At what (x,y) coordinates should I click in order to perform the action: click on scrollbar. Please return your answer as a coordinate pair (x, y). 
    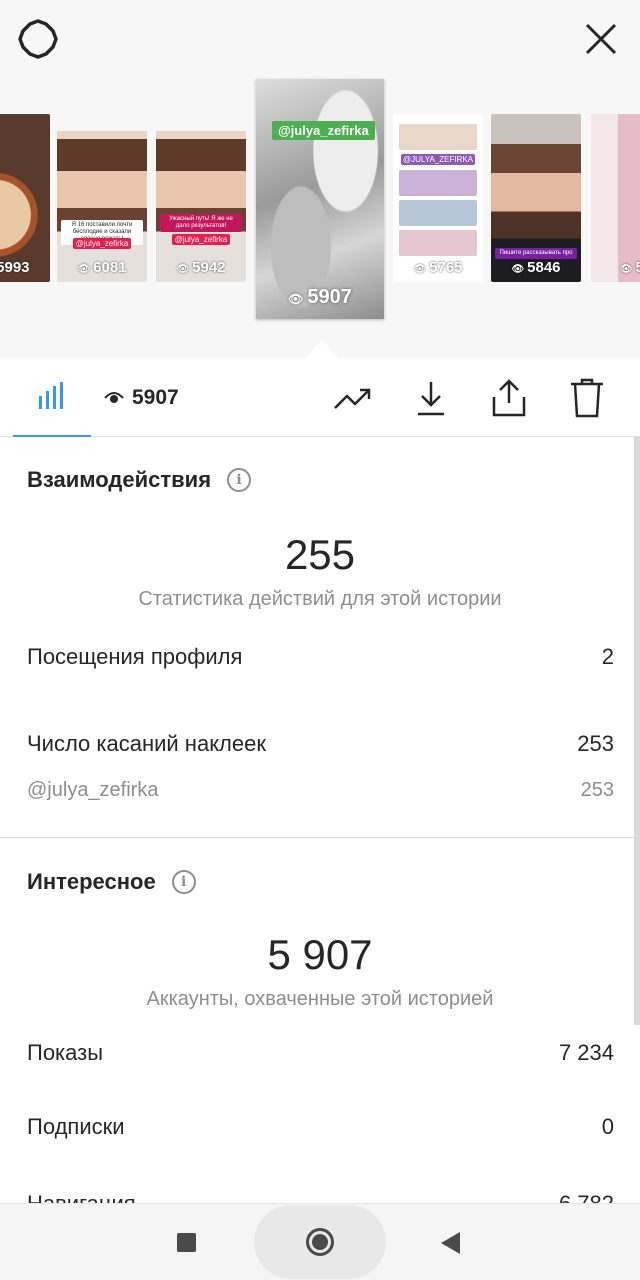
    Looking at the image, I should click on (637, 731).